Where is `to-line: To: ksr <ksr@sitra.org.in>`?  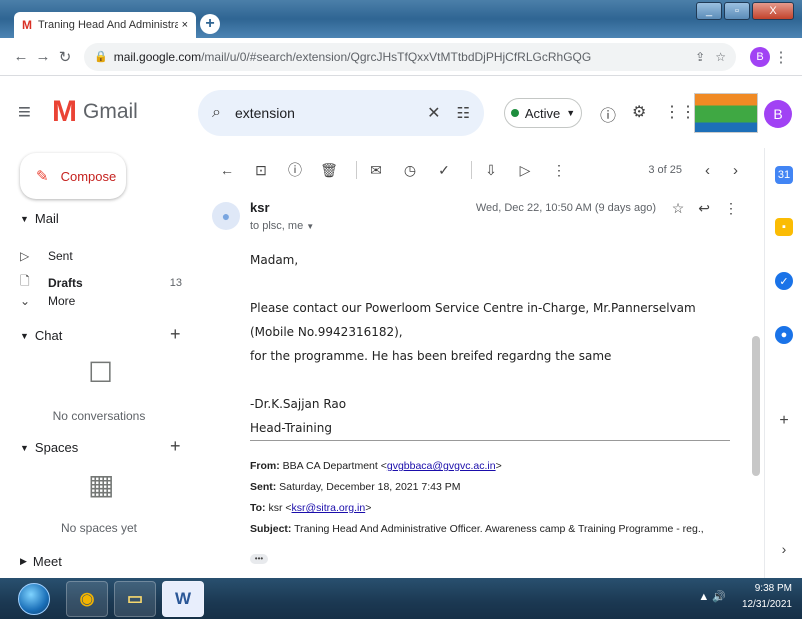
to-line: To: ksr <ksr@sitra.org.in> is located at coordinates (311, 508).